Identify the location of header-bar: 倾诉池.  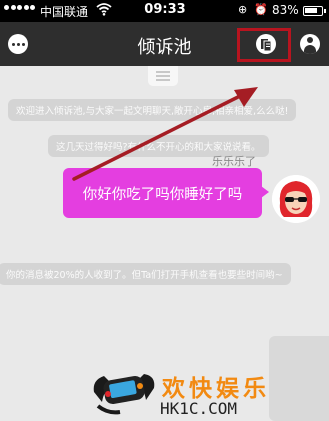
(164, 44).